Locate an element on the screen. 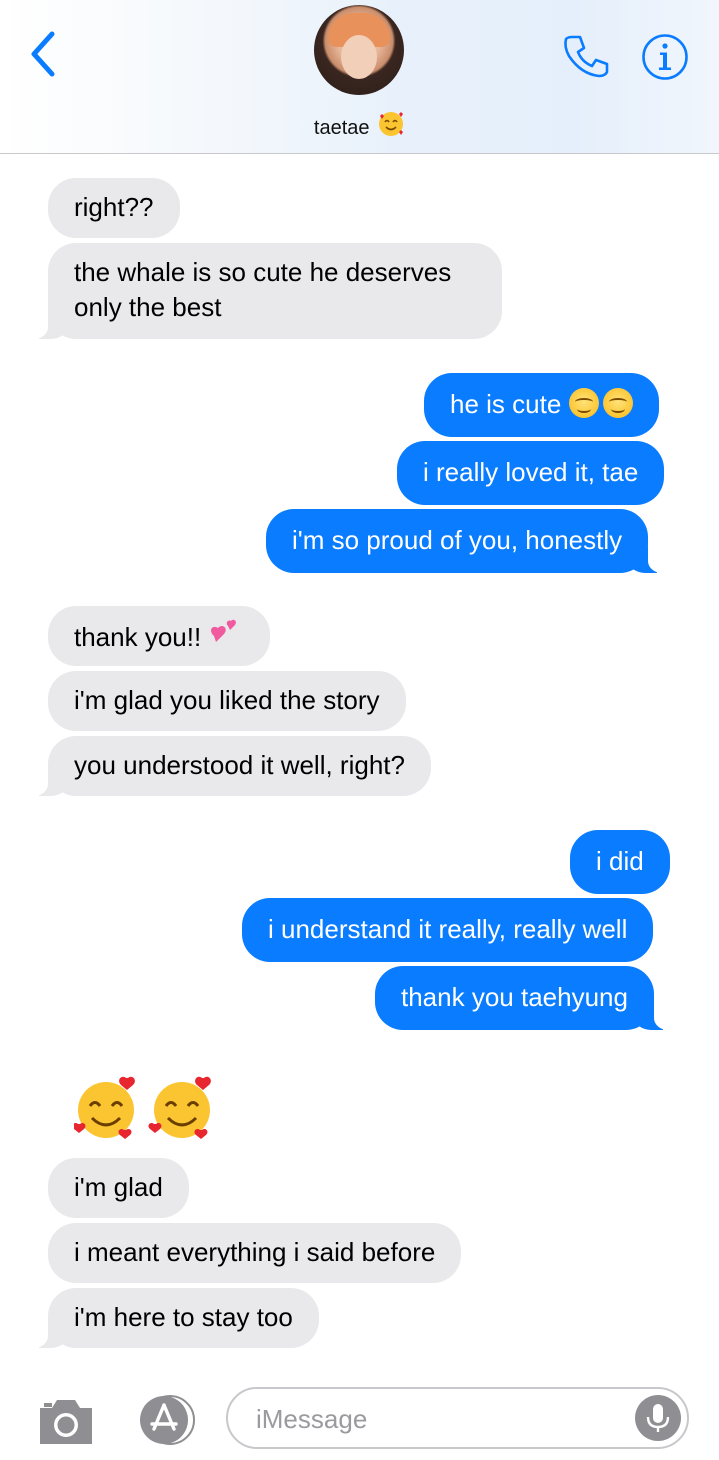 Image resolution: width=719 pixels, height=1460 pixels. message-bubble-outgoing: i understand it really, really well is located at coordinates (448, 930).